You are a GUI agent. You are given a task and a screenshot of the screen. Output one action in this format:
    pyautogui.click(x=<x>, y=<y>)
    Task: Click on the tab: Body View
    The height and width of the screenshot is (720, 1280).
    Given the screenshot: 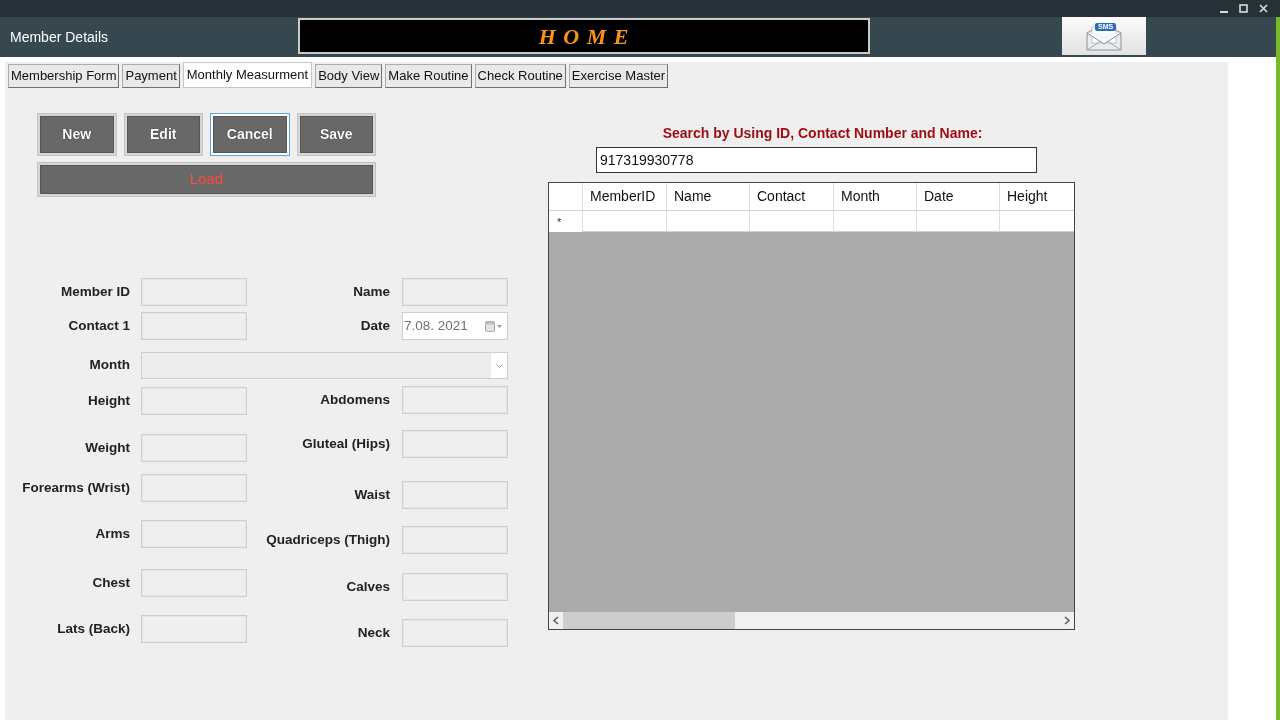 What is the action you would take?
    pyautogui.click(x=349, y=76)
    